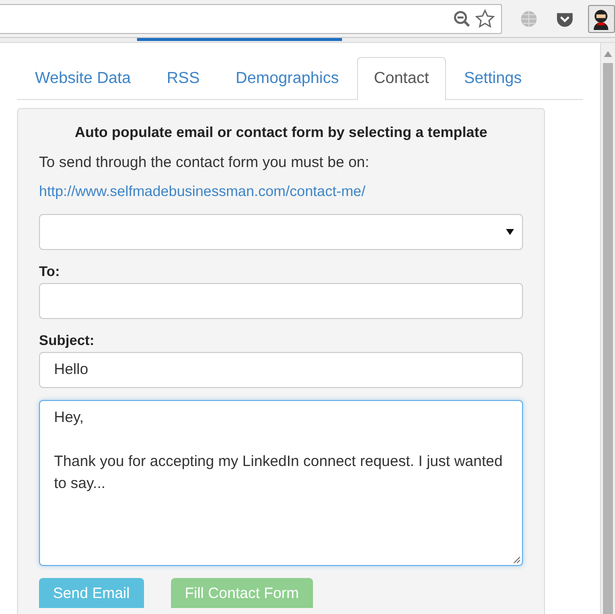  Describe the element at coordinates (401, 78) in the screenshot. I see `tab: Contact` at that location.